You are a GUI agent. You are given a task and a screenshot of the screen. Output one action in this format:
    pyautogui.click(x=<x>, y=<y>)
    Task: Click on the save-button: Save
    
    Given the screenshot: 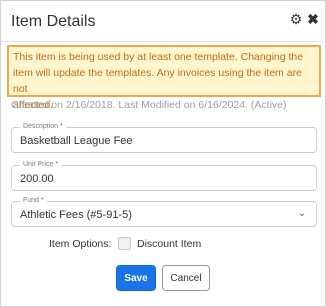 What is the action you would take?
    pyautogui.click(x=136, y=278)
    